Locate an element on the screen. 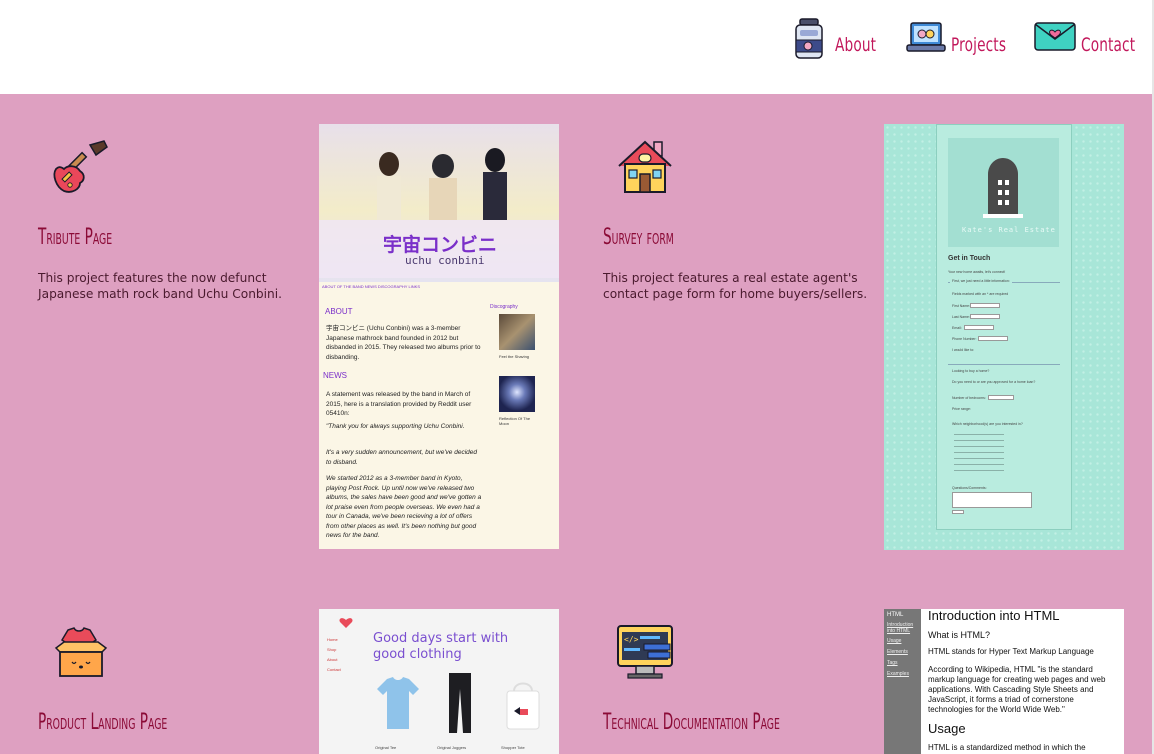  techdoc-title: Technical Documentation Page is located at coordinates (691, 722).